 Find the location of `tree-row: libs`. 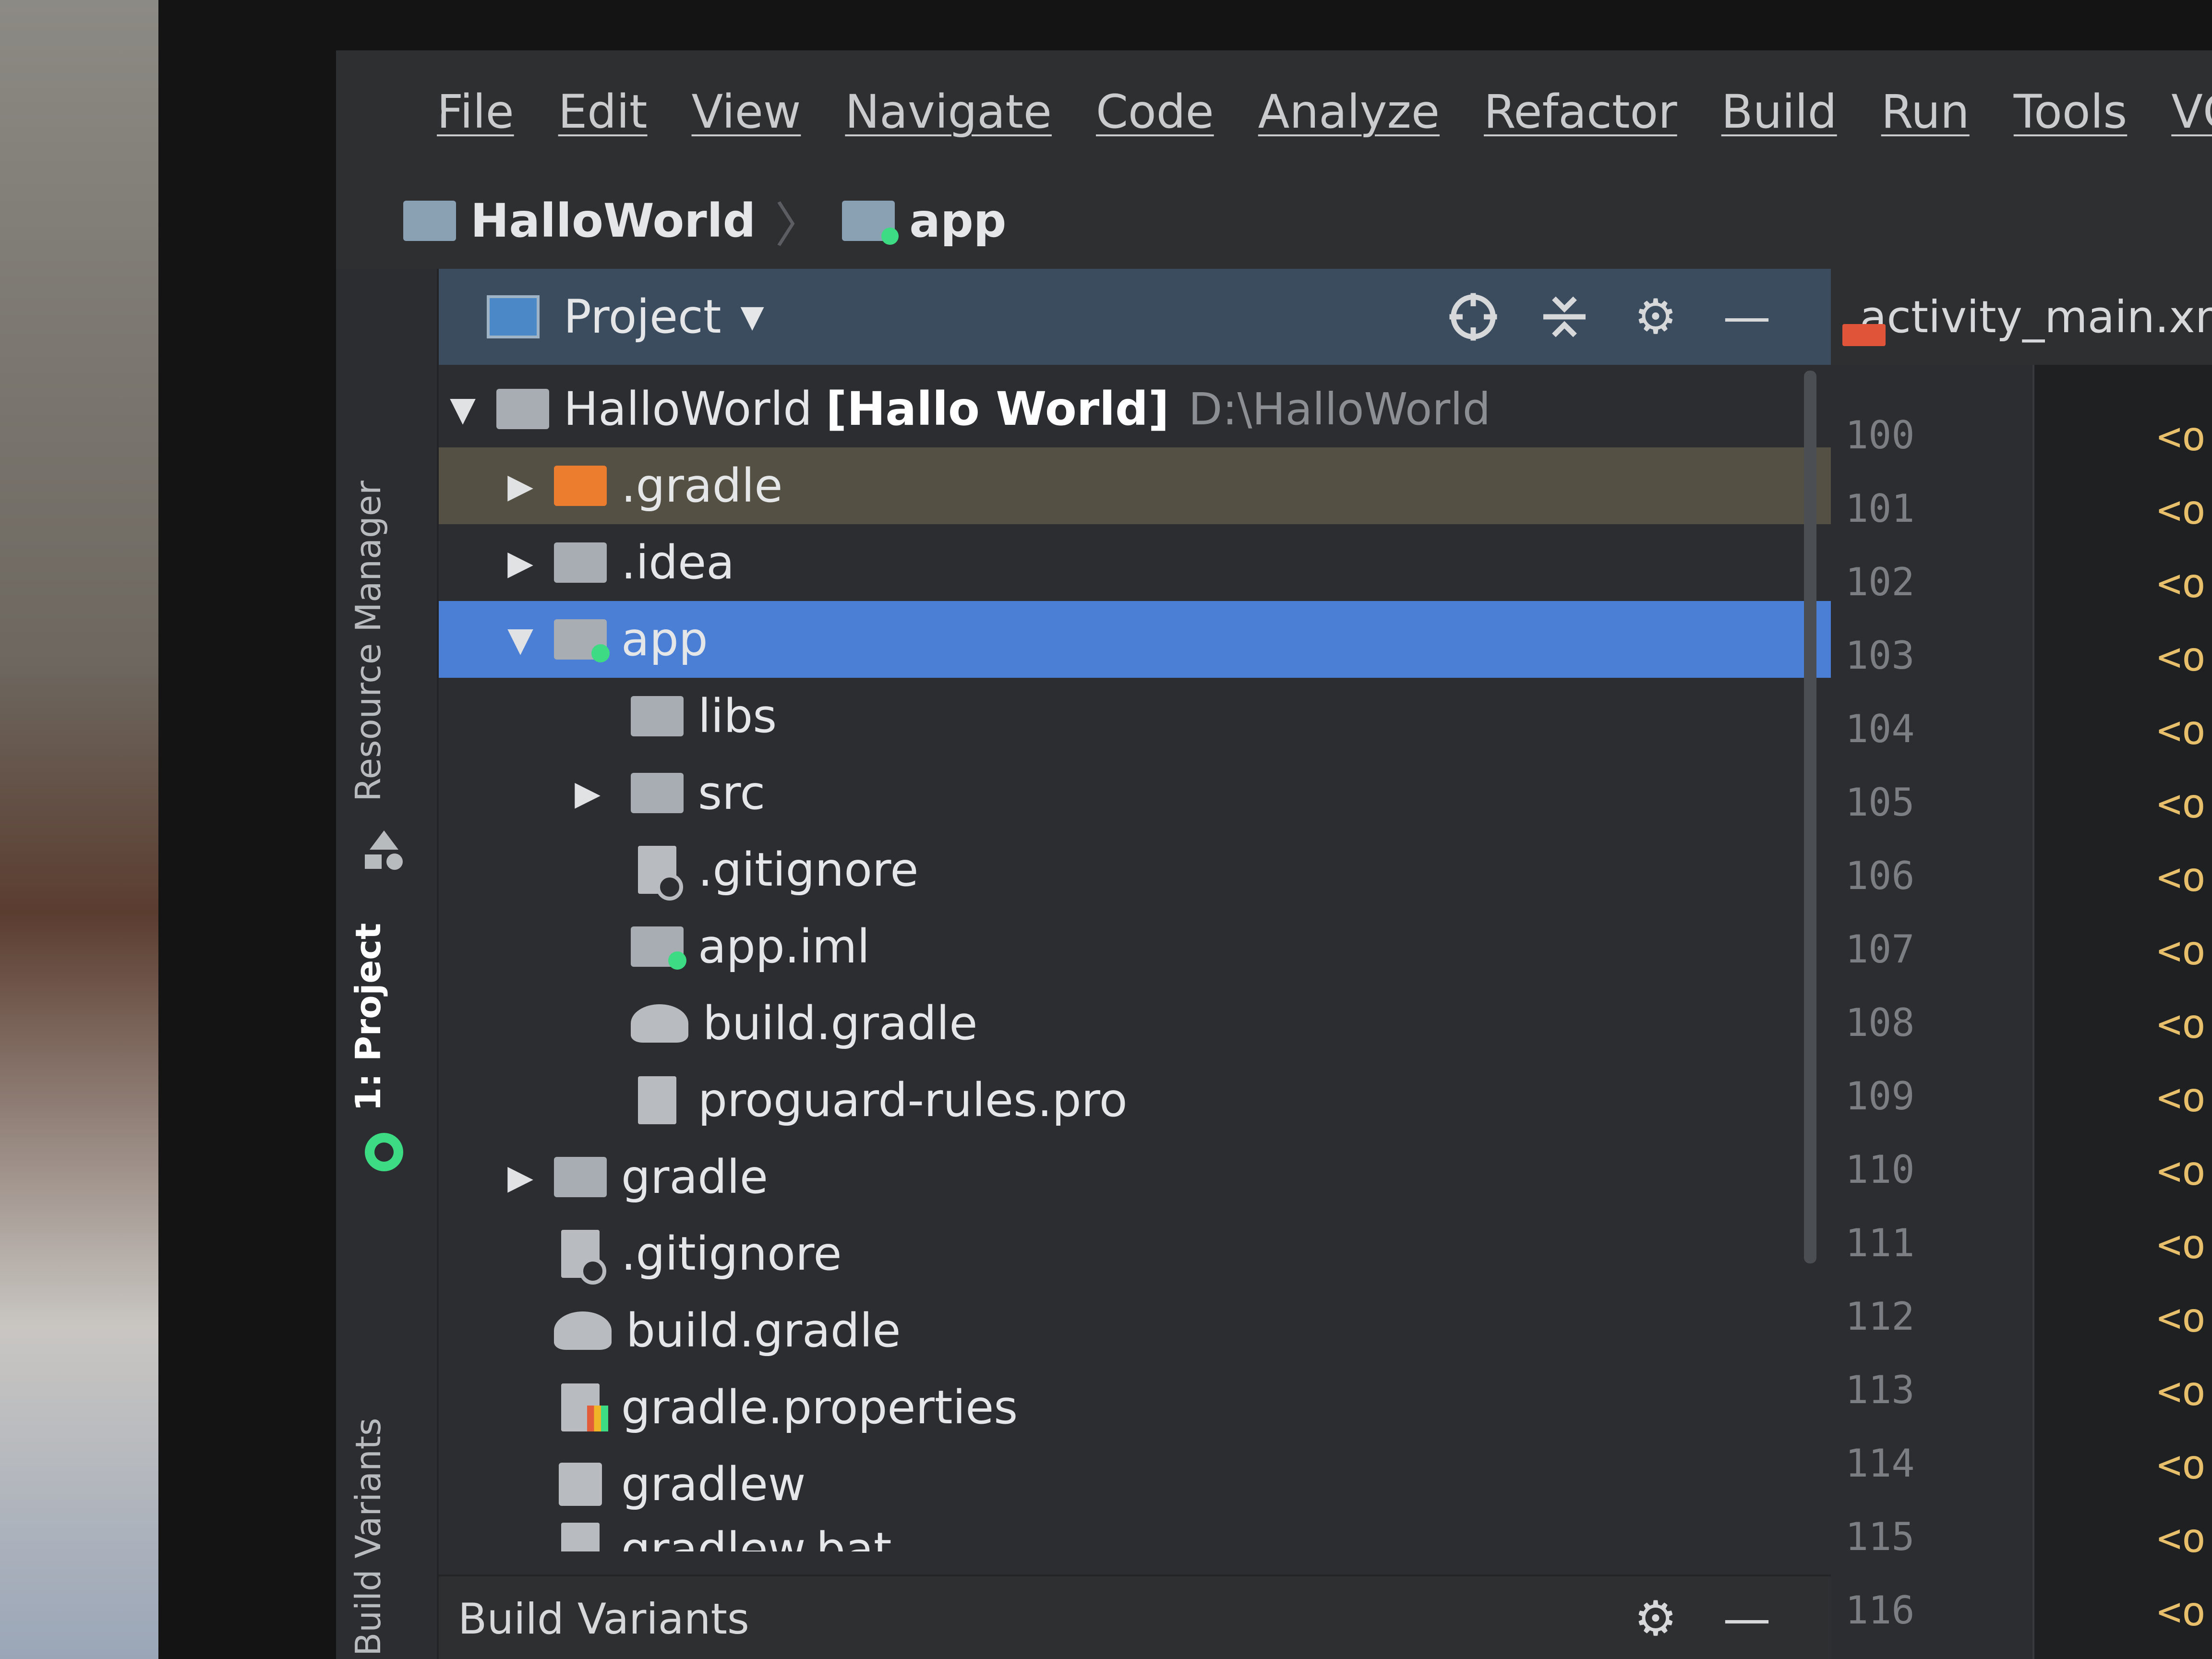

tree-row: libs is located at coordinates (1216, 716).